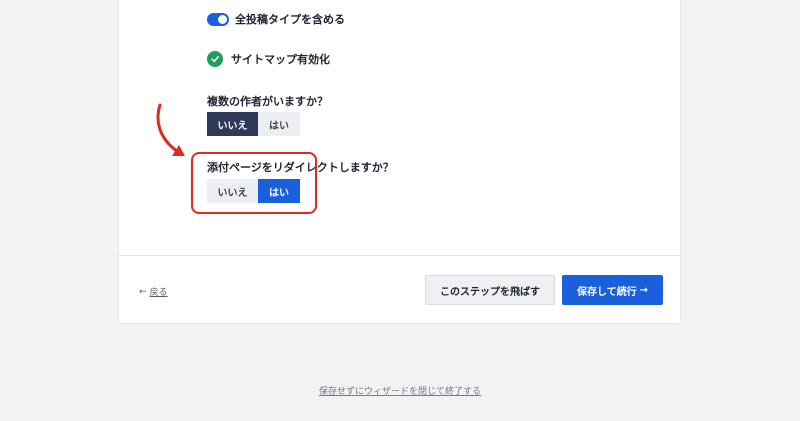 The height and width of the screenshot is (421, 800). What do you see at coordinates (254, 183) in the screenshot?
I see `annotation-highlight-box` at bounding box center [254, 183].